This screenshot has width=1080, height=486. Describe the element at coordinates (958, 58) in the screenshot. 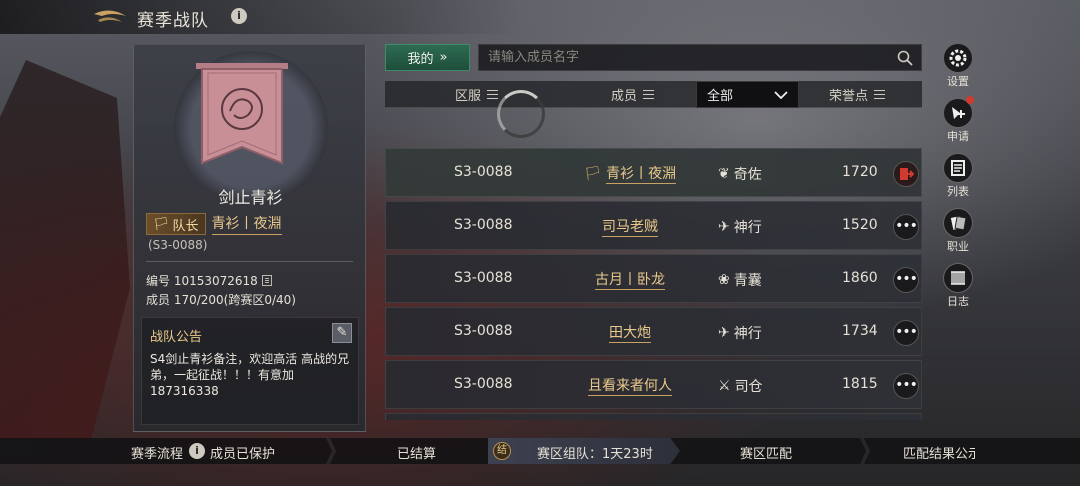

I see `gear-icon` at that location.